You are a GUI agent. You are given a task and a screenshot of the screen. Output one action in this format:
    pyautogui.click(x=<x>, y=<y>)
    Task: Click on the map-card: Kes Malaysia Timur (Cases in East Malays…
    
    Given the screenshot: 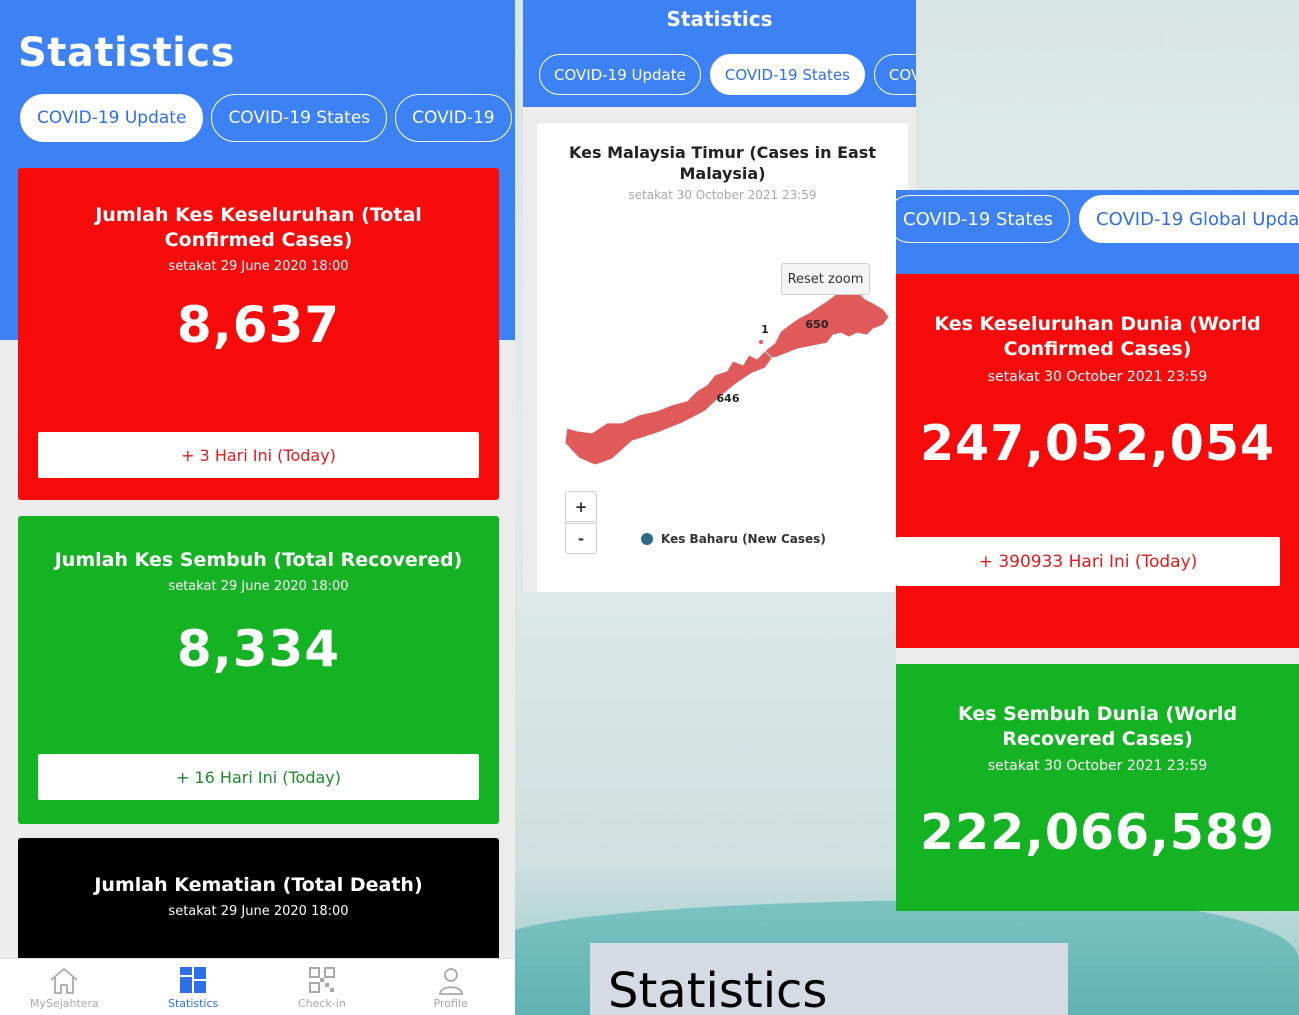 What is the action you would take?
    pyautogui.click(x=722, y=357)
    